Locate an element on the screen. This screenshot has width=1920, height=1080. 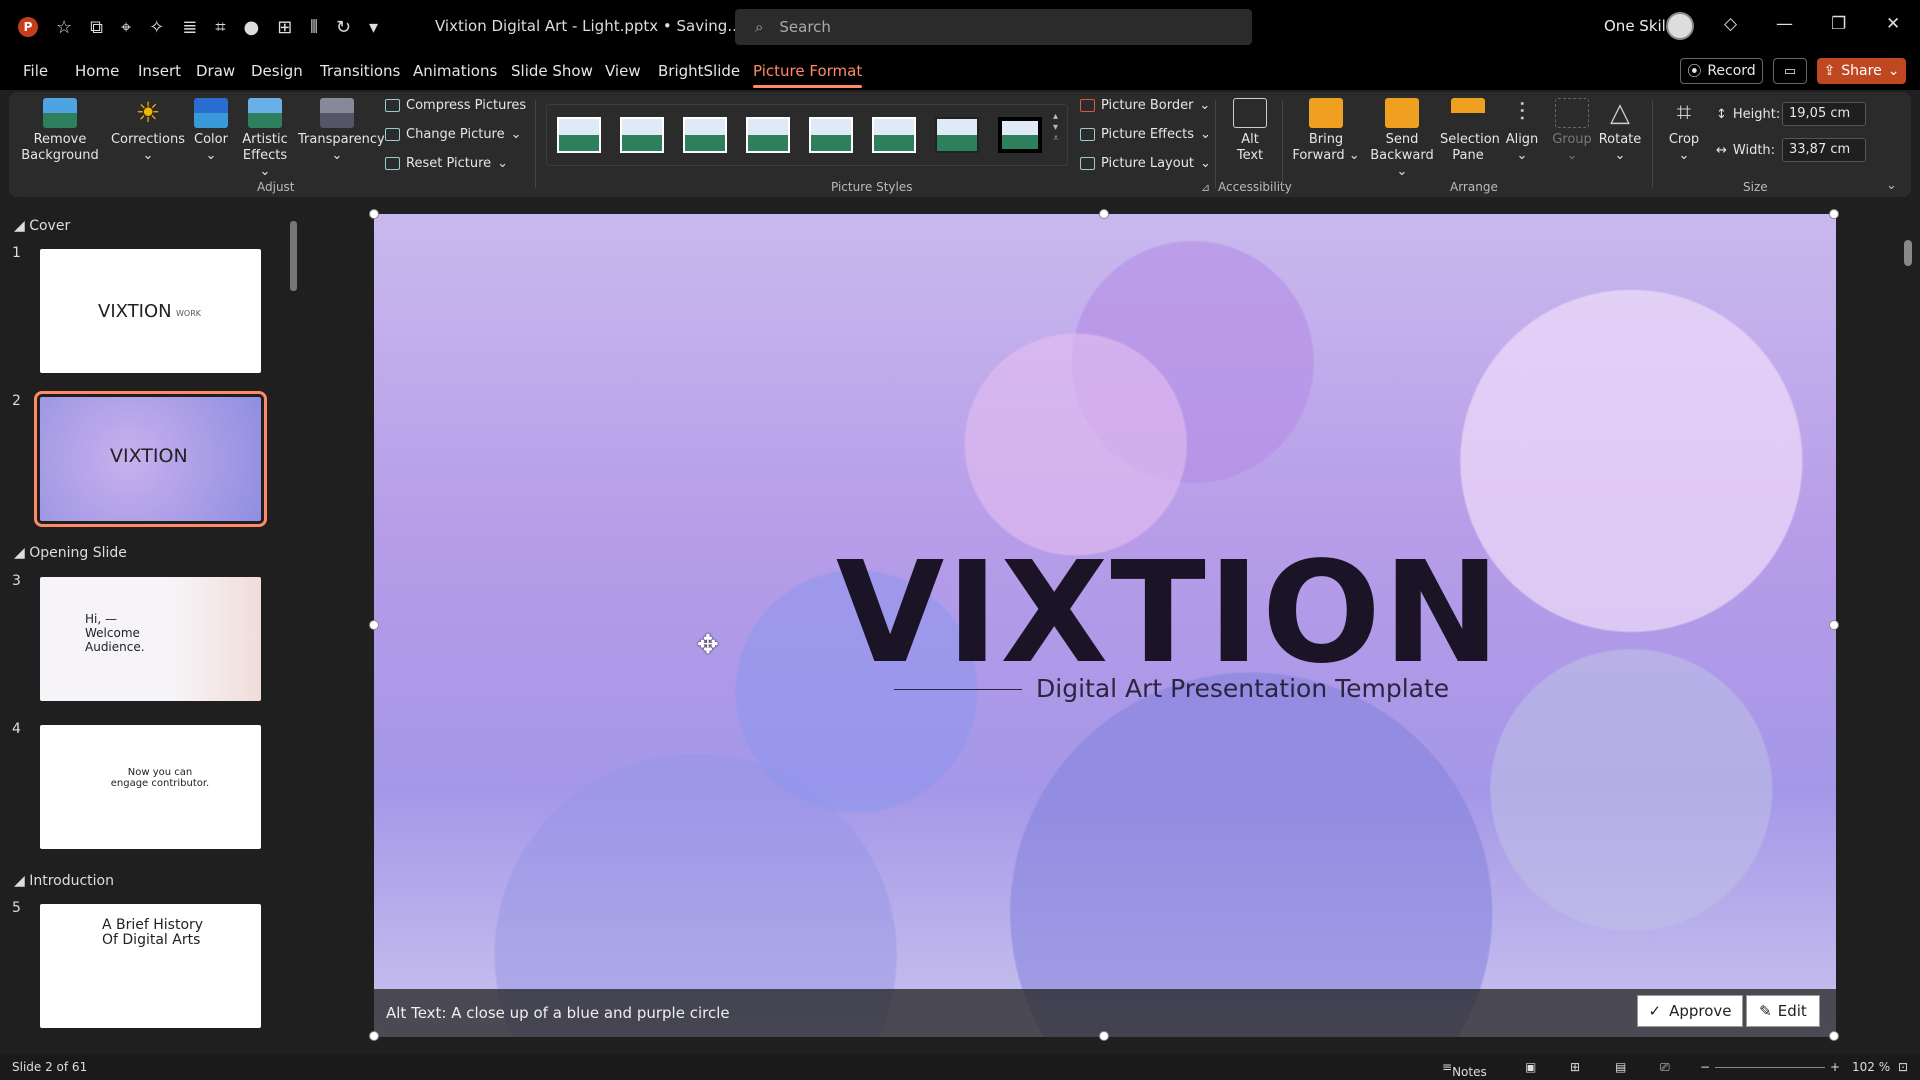
tab-picture-format: Picture Format is located at coordinates (808, 75).